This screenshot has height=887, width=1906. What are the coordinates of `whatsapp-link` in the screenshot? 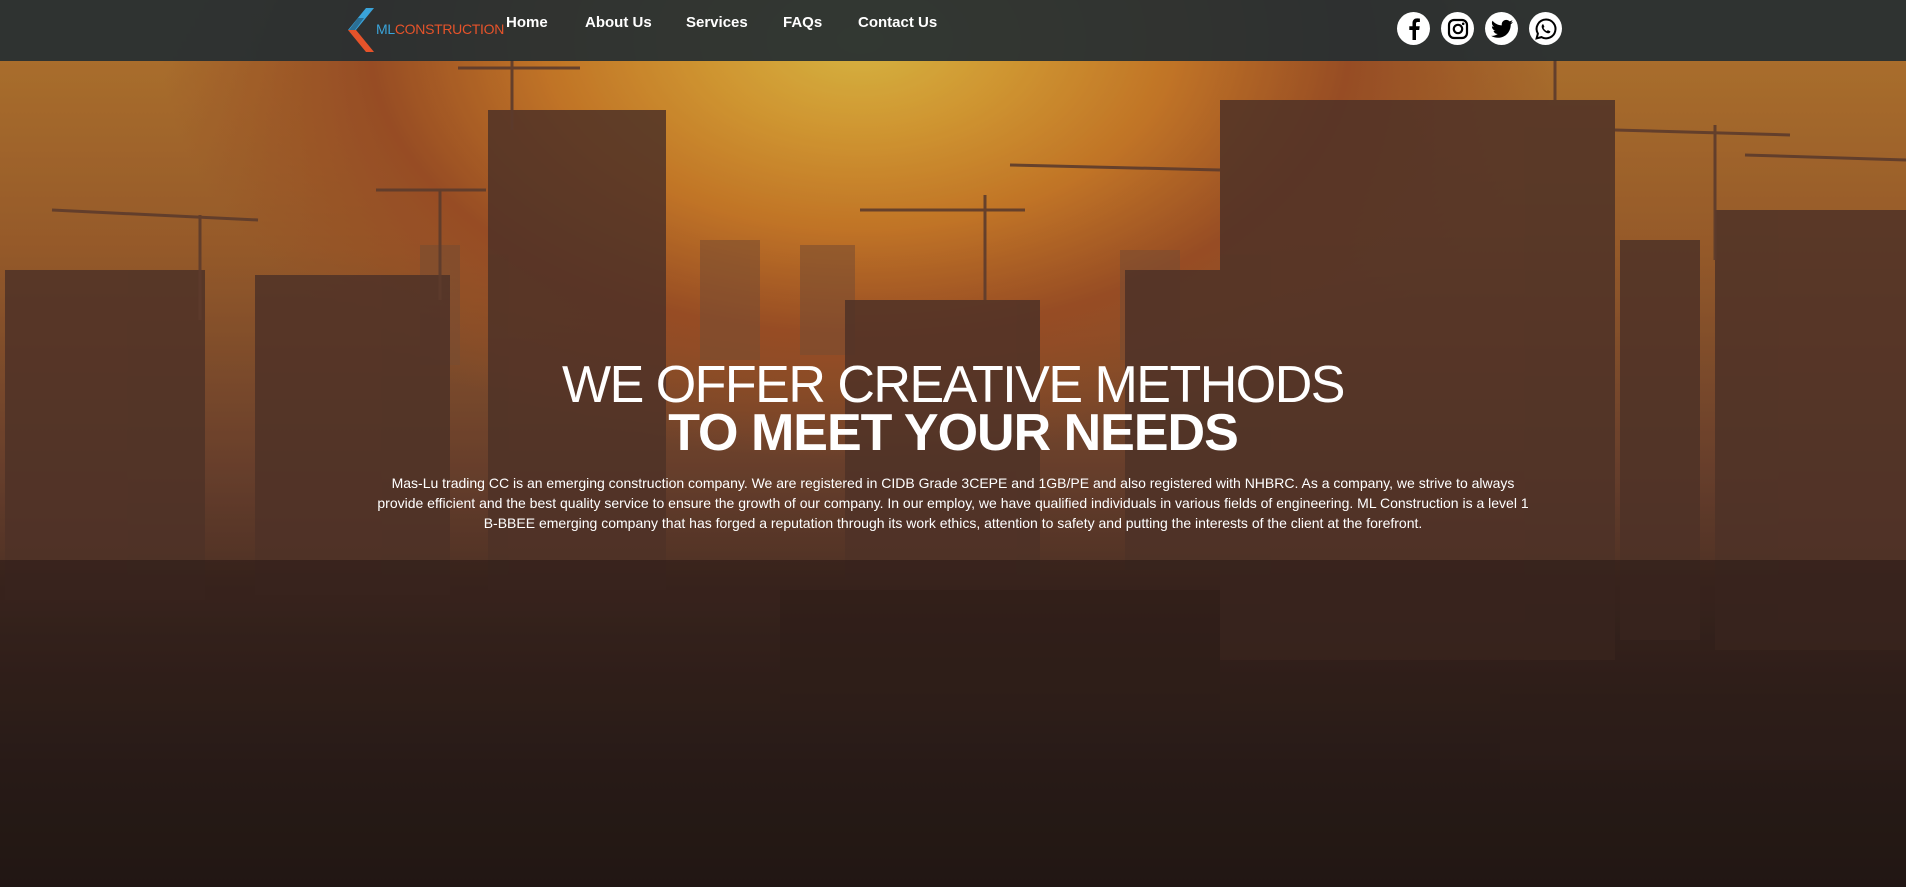 It's located at (1545, 28).